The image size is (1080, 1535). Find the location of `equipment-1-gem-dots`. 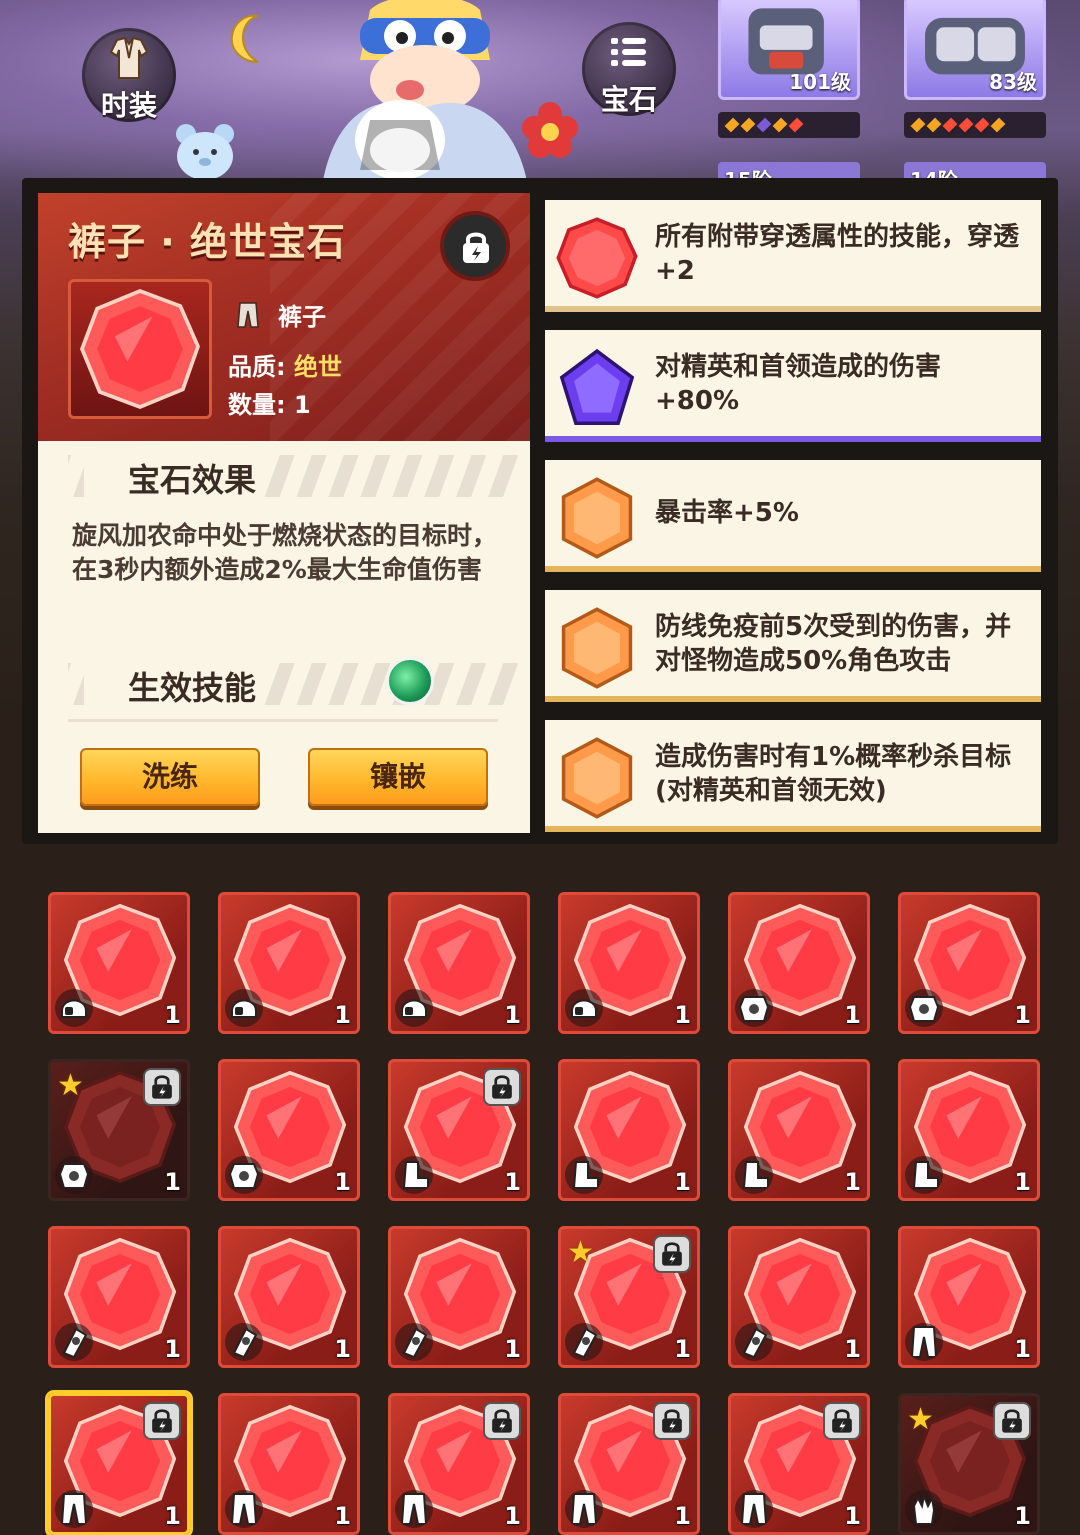

equipment-1-gem-dots is located at coordinates (789, 125).